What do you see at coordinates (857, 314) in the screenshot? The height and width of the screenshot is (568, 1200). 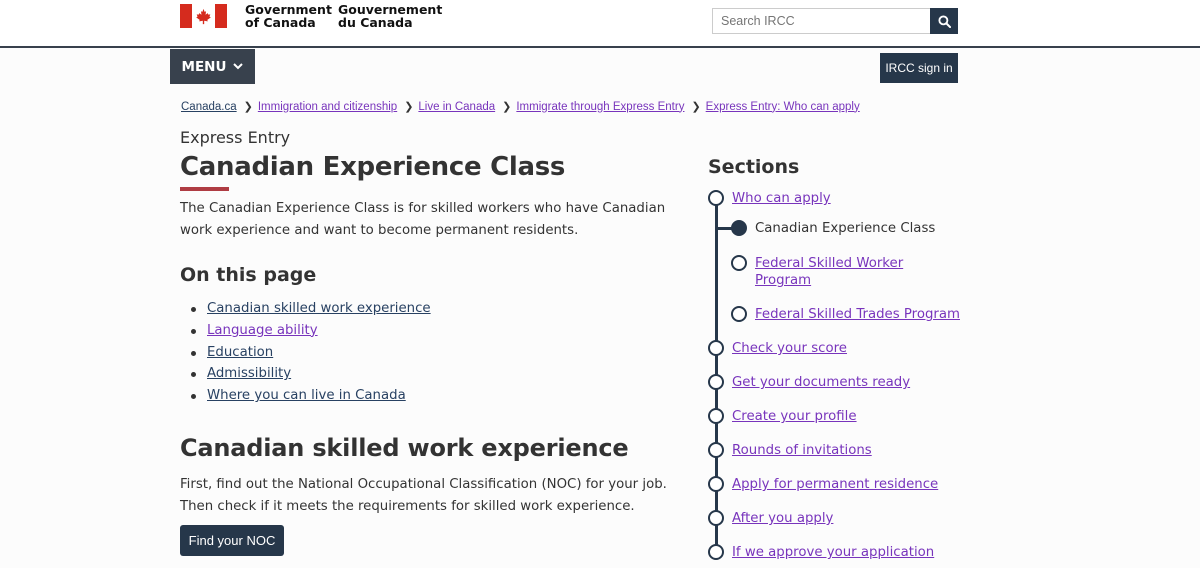 I see `step-federal-skilled-trades: Federal Skilled Trades Program` at bounding box center [857, 314].